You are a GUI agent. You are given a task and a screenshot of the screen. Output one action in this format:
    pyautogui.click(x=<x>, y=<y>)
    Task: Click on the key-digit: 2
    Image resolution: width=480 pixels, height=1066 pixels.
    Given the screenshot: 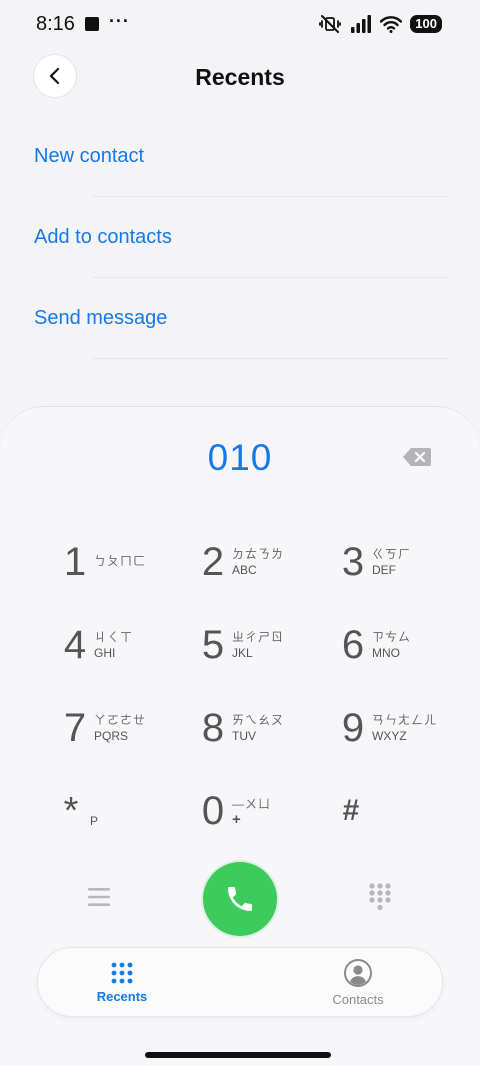 What is the action you would take?
    pyautogui.click(x=213, y=561)
    